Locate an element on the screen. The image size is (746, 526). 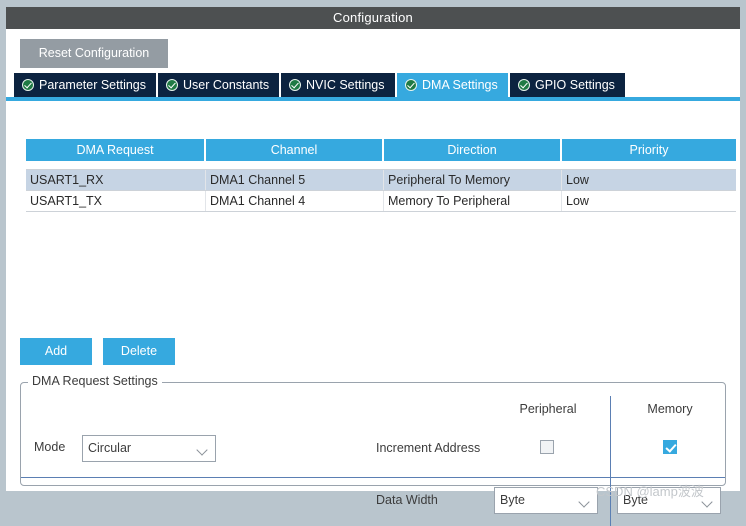
mode-select: Circular is located at coordinates (149, 448).